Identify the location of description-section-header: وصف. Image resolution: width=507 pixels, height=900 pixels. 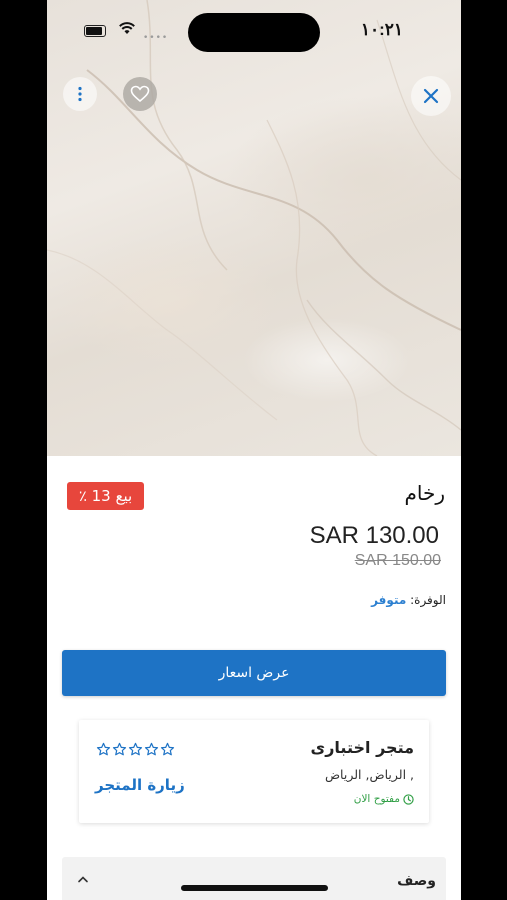
(254, 878).